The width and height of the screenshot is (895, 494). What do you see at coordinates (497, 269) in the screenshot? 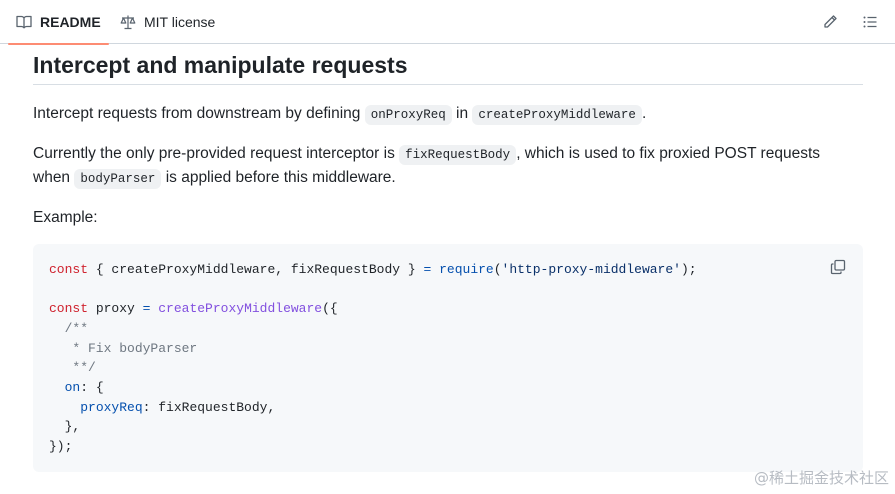
I see `code-token: (` at bounding box center [497, 269].